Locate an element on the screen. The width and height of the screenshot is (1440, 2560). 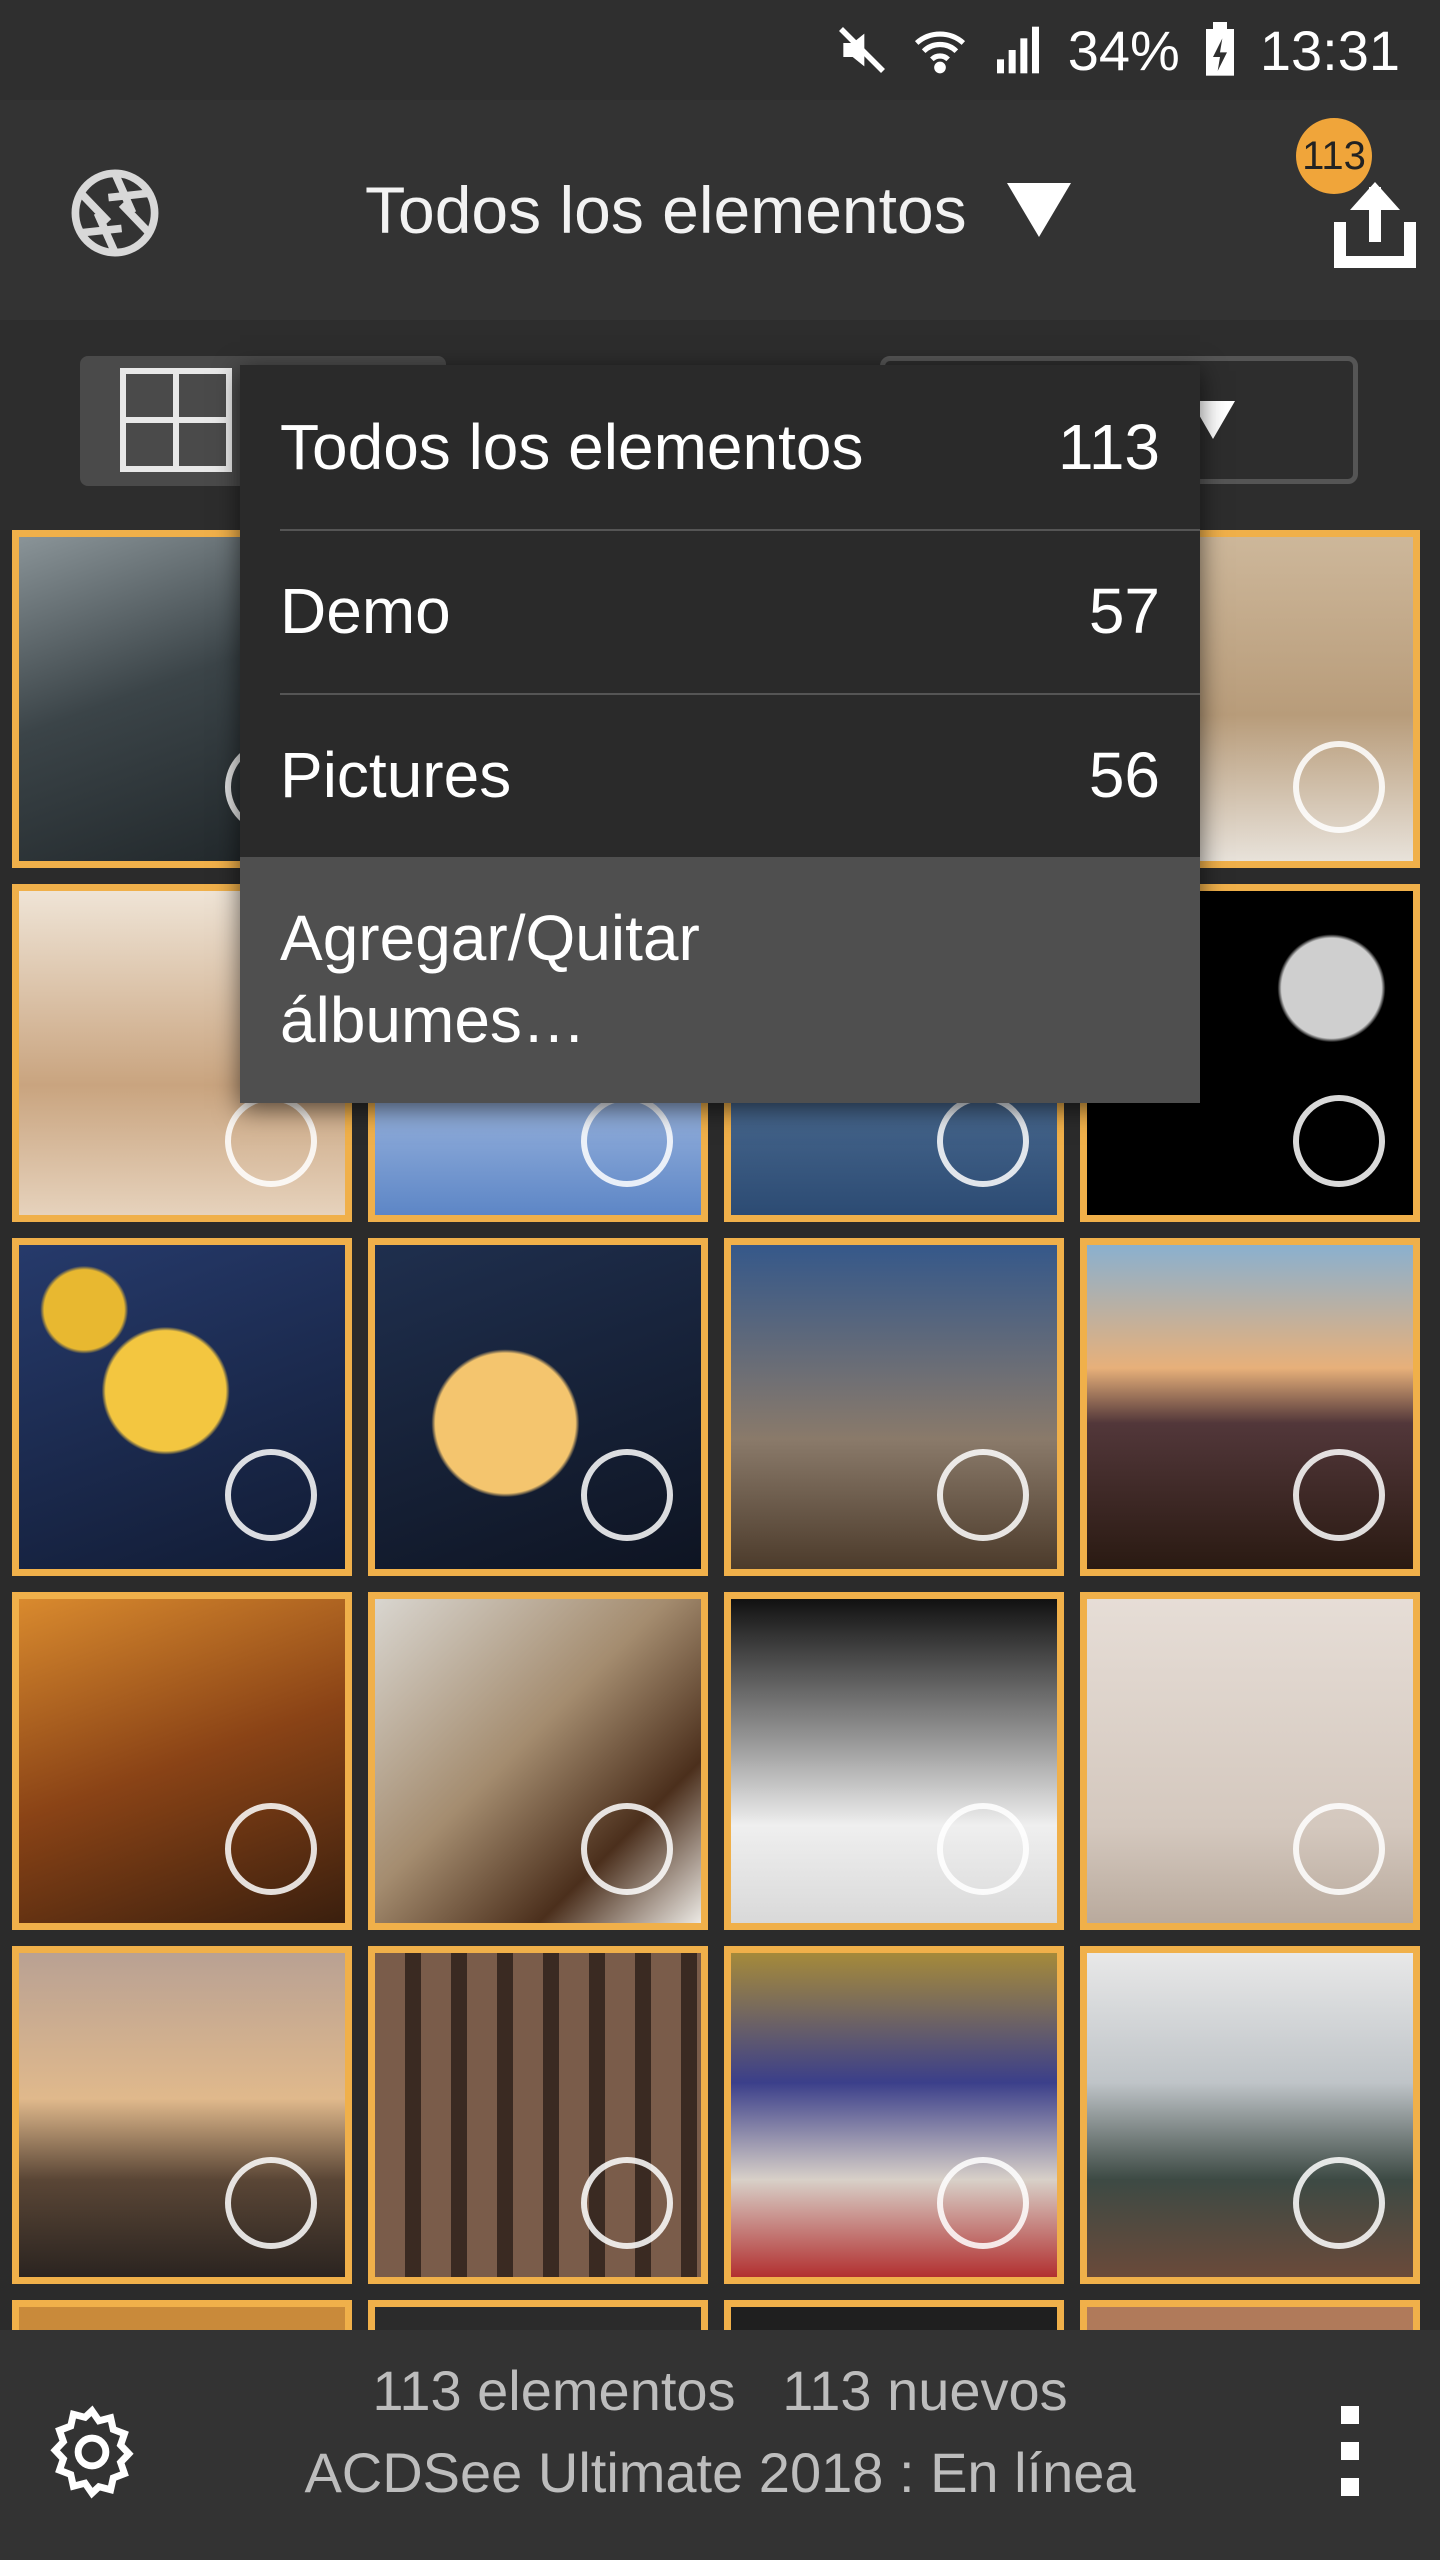
upload-count-badge: 113 is located at coordinates (1334, 156).